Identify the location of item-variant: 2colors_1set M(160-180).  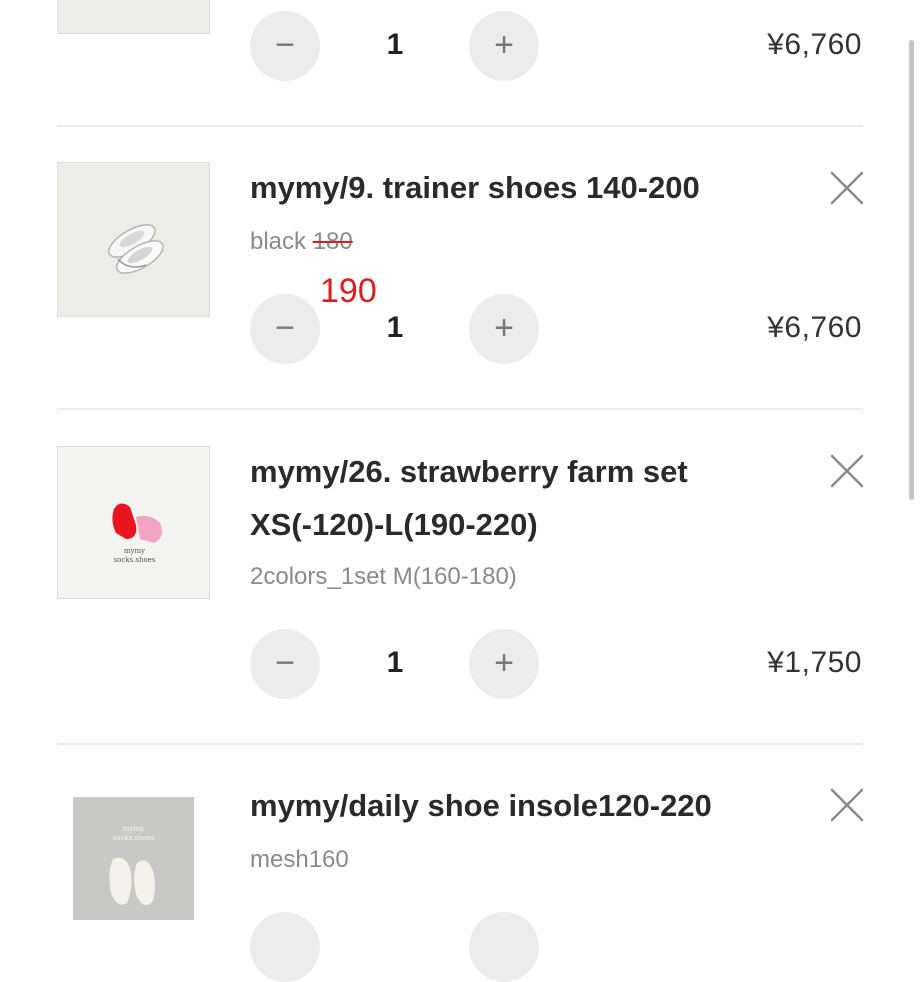
(383, 576).